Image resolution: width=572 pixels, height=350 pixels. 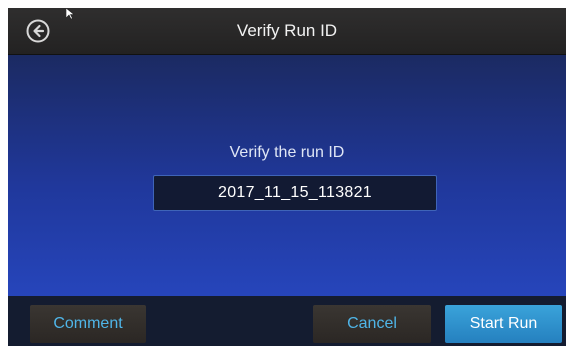 I want to click on title-bar: Verify Run ID, so click(x=287, y=31).